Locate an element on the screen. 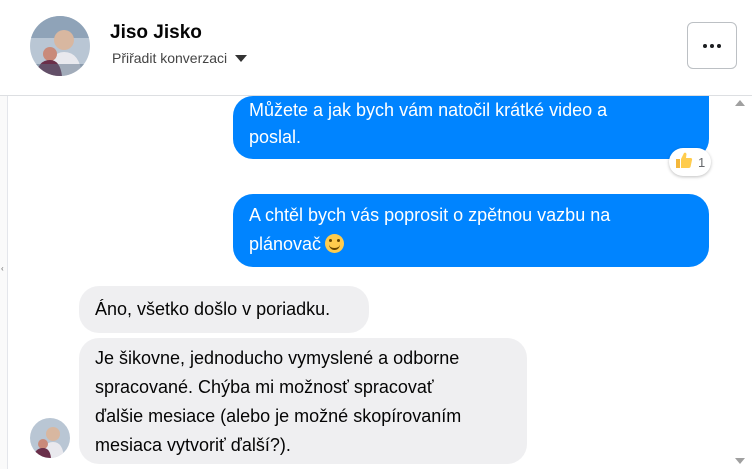 The image size is (752, 469). message-text-line: spracované. Chýba mi možnosť spracovať is located at coordinates (264, 387).